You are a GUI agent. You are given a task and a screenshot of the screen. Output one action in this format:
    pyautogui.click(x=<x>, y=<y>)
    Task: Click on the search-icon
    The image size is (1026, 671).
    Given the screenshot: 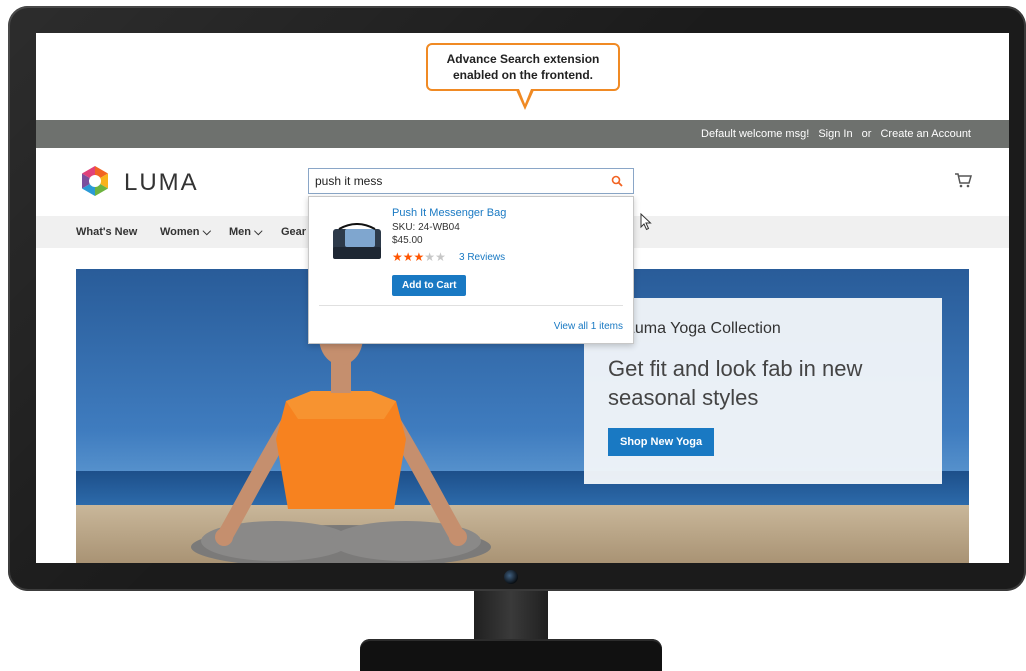 What is the action you would take?
    pyautogui.click(x=617, y=181)
    